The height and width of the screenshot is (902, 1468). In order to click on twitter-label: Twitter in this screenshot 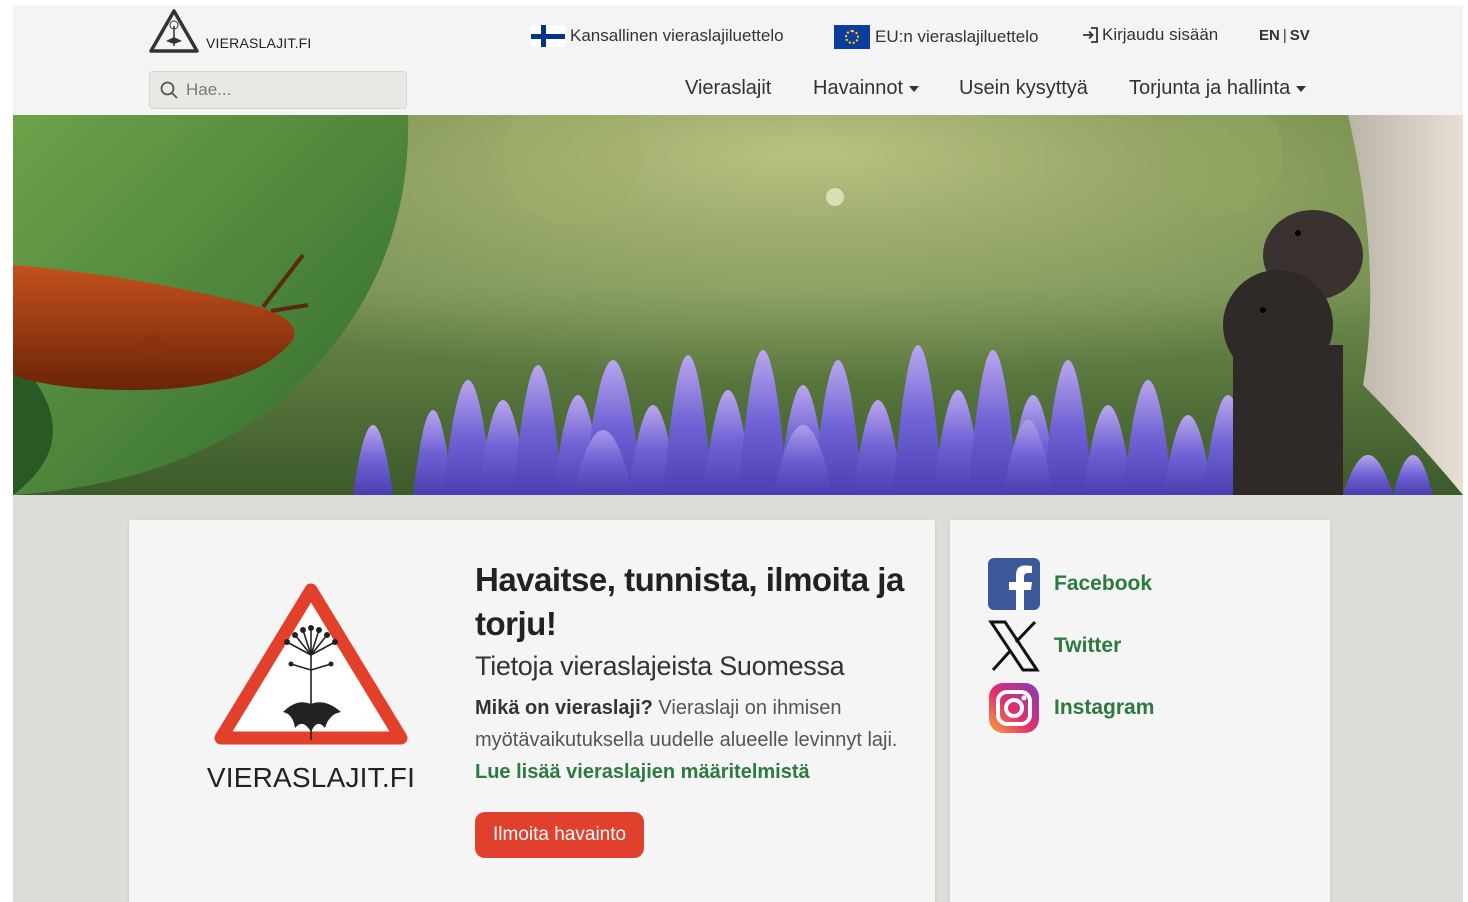, I will do `click(1088, 645)`.